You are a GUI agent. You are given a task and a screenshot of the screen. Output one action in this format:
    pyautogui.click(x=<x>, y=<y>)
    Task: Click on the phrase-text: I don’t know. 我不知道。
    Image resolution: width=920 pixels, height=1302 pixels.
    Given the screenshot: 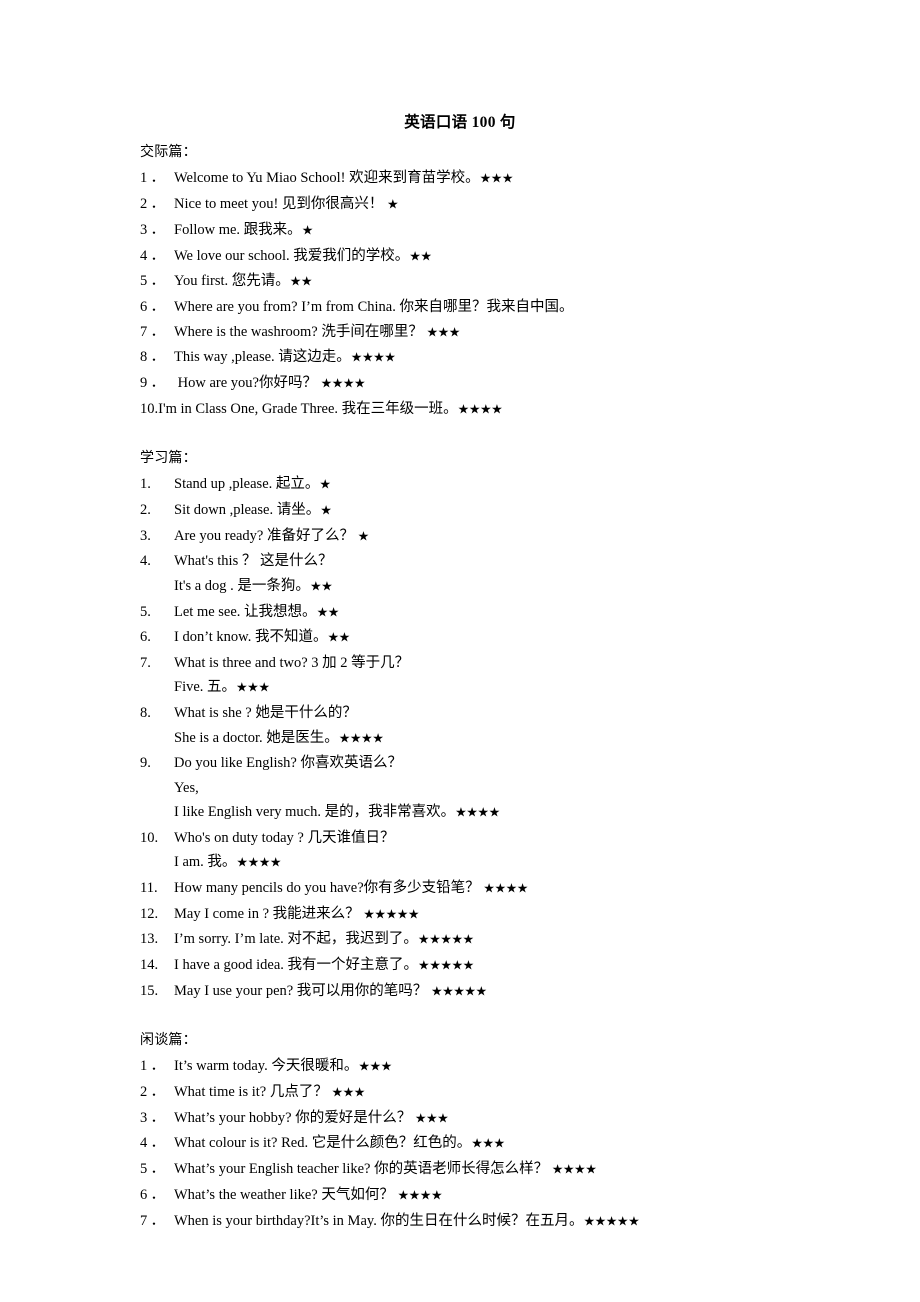 What is the action you would take?
    pyautogui.click(x=251, y=637)
    